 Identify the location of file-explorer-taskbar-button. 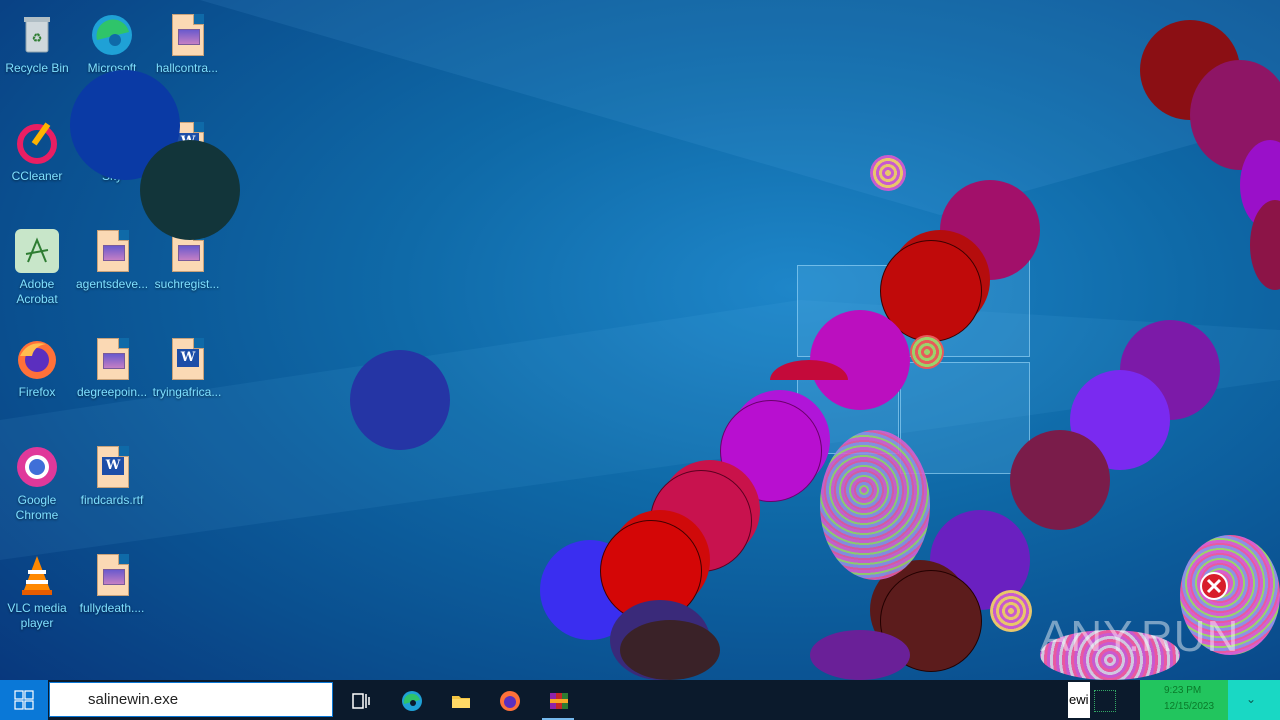
(460, 700).